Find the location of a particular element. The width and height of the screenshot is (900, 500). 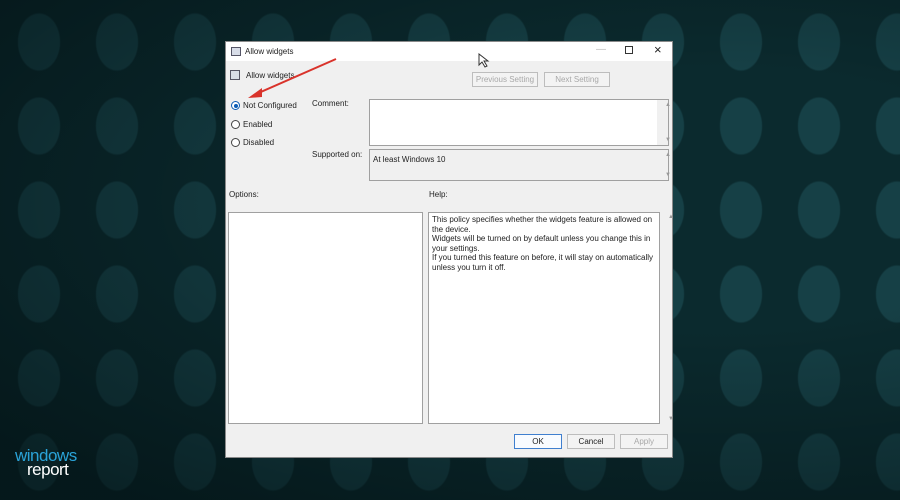

help-label: Help: is located at coordinates (438, 194).